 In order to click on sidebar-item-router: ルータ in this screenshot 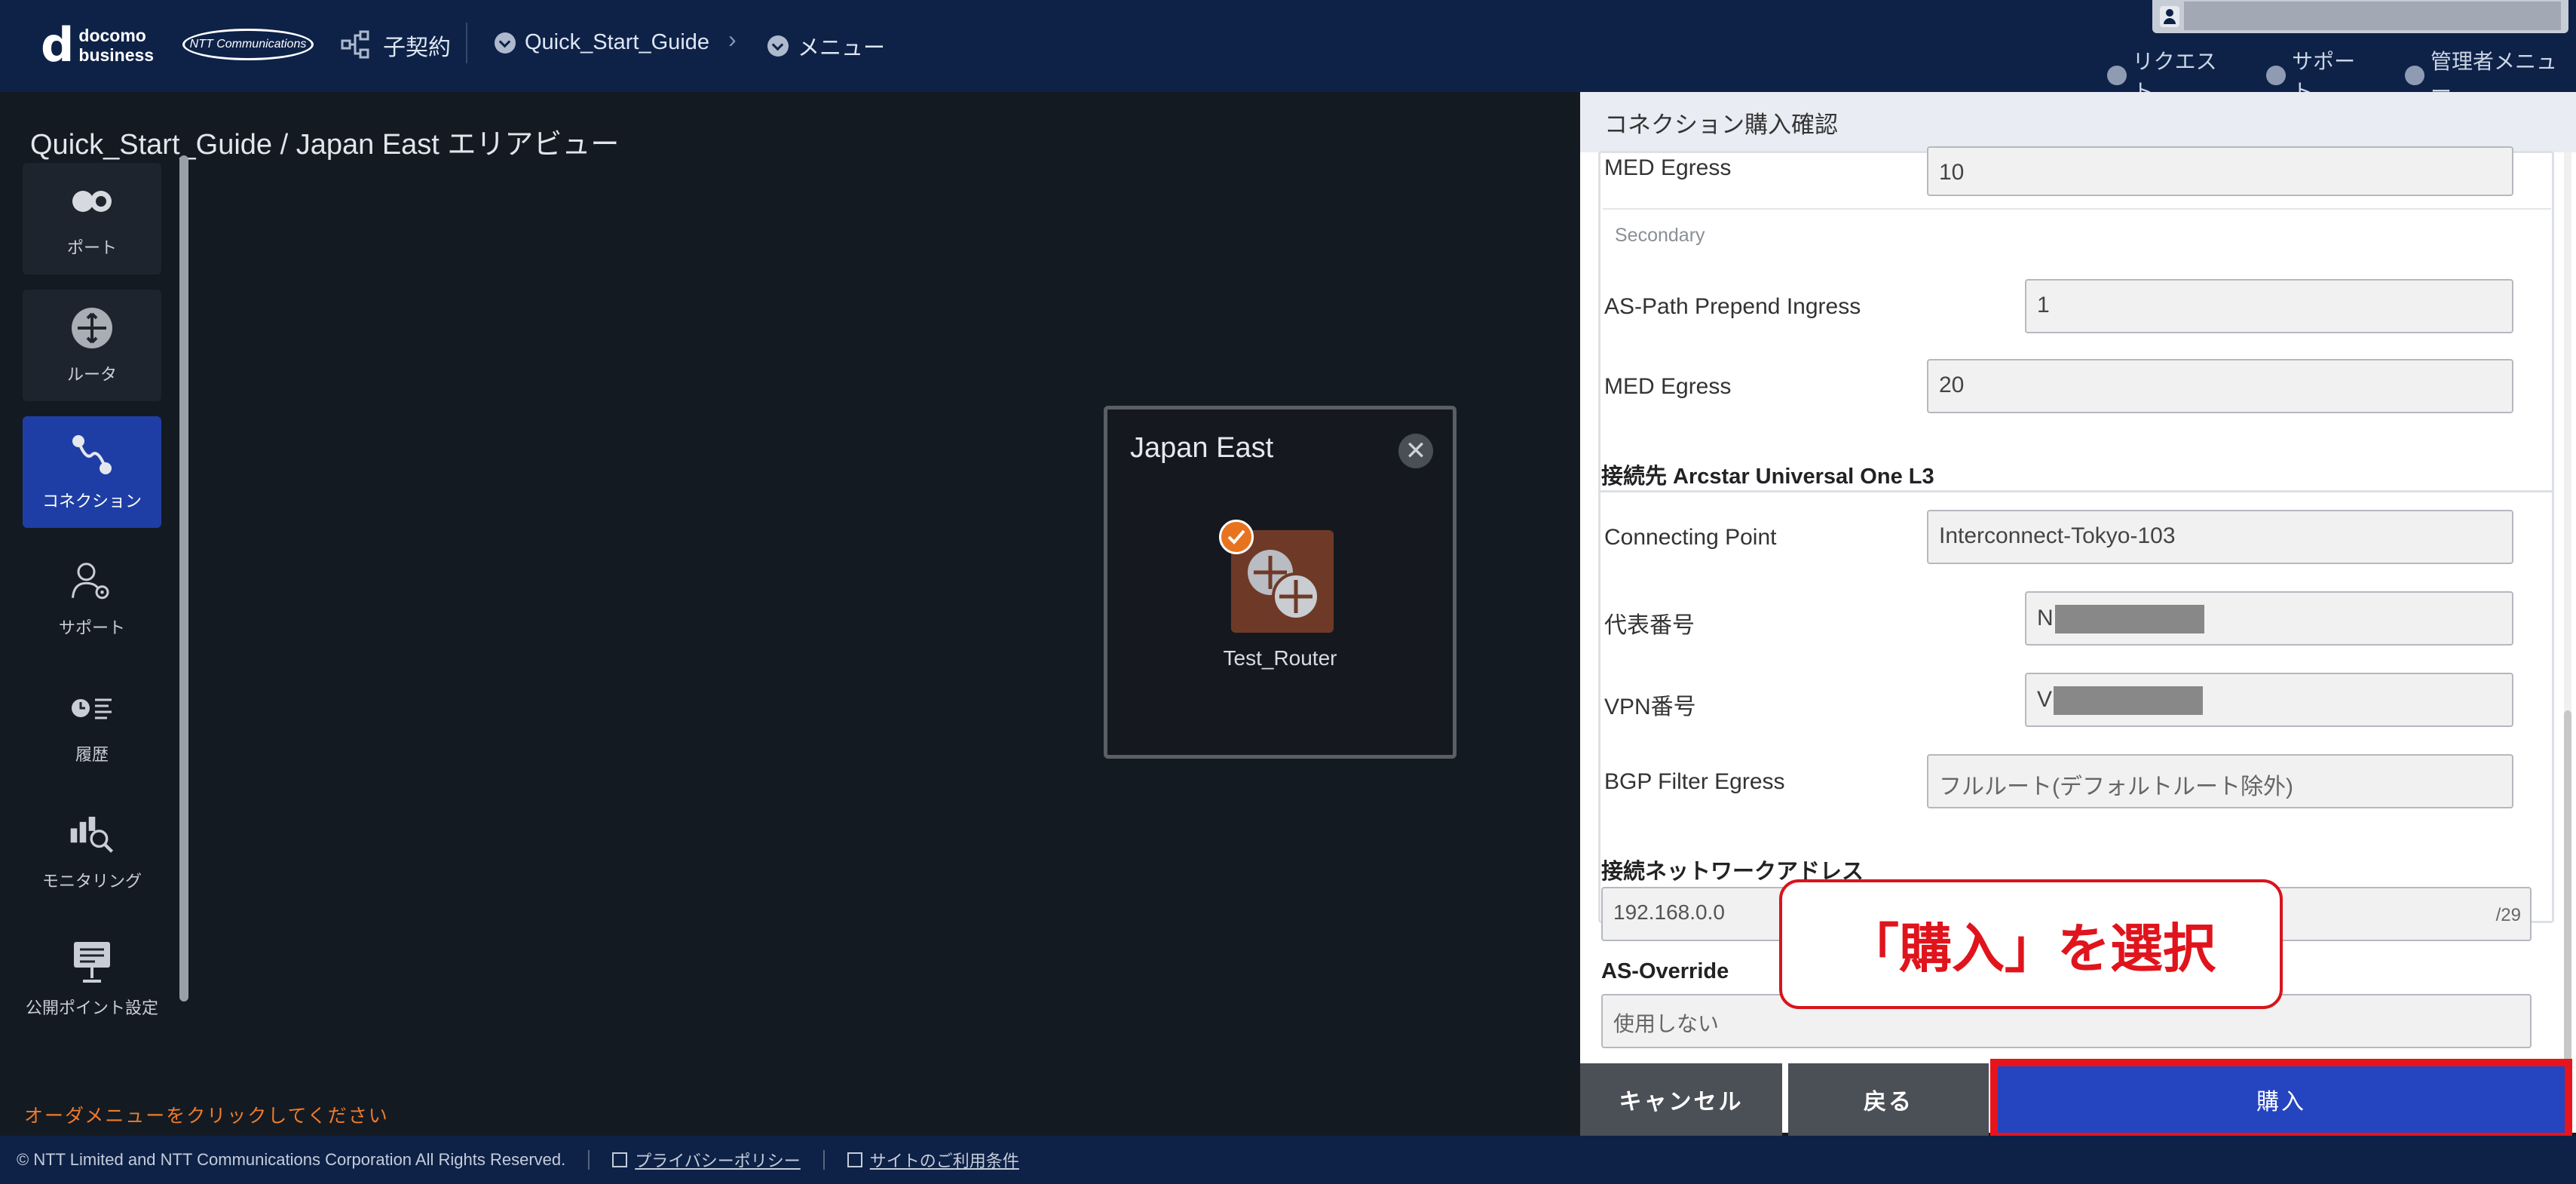, I will do `click(92, 346)`.